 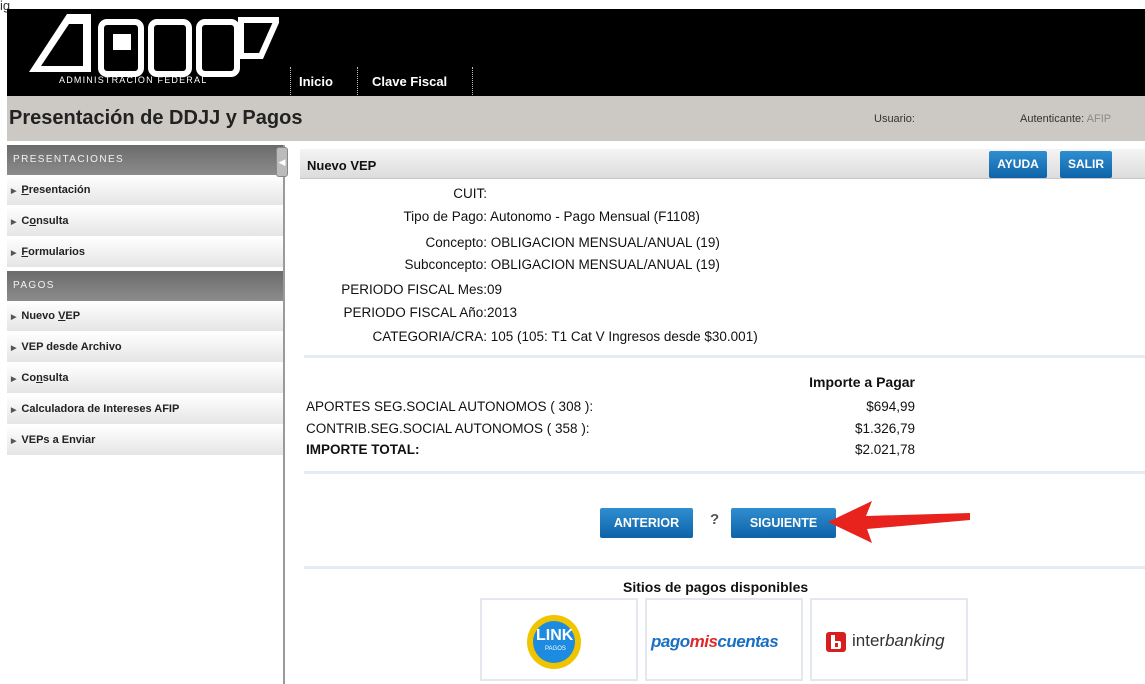 I want to click on amount-value-contrib: $1.326,79, so click(x=884, y=428).